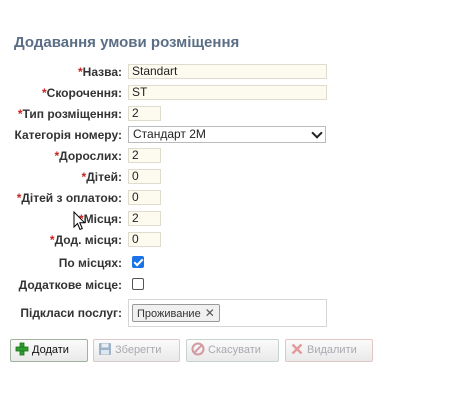  Describe the element at coordinates (144, 155) in the screenshot. I see `adults-input: 2` at that location.